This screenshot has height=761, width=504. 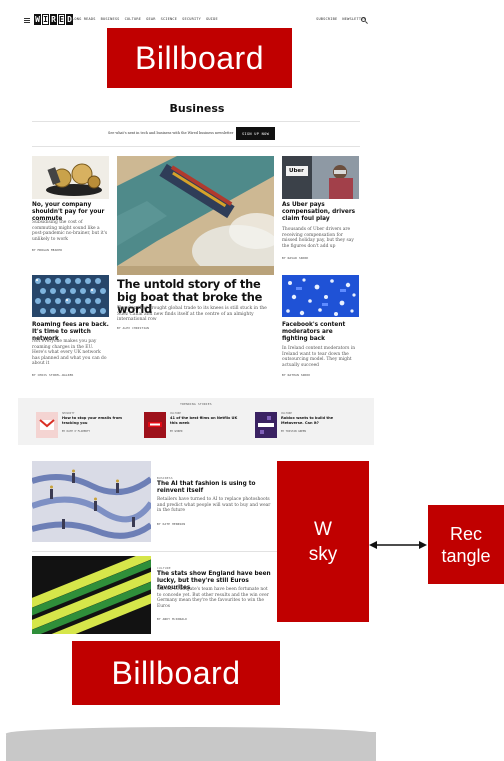 I want to click on story-byline-facebook: BY NATHAN SNOOK, so click(x=296, y=375).